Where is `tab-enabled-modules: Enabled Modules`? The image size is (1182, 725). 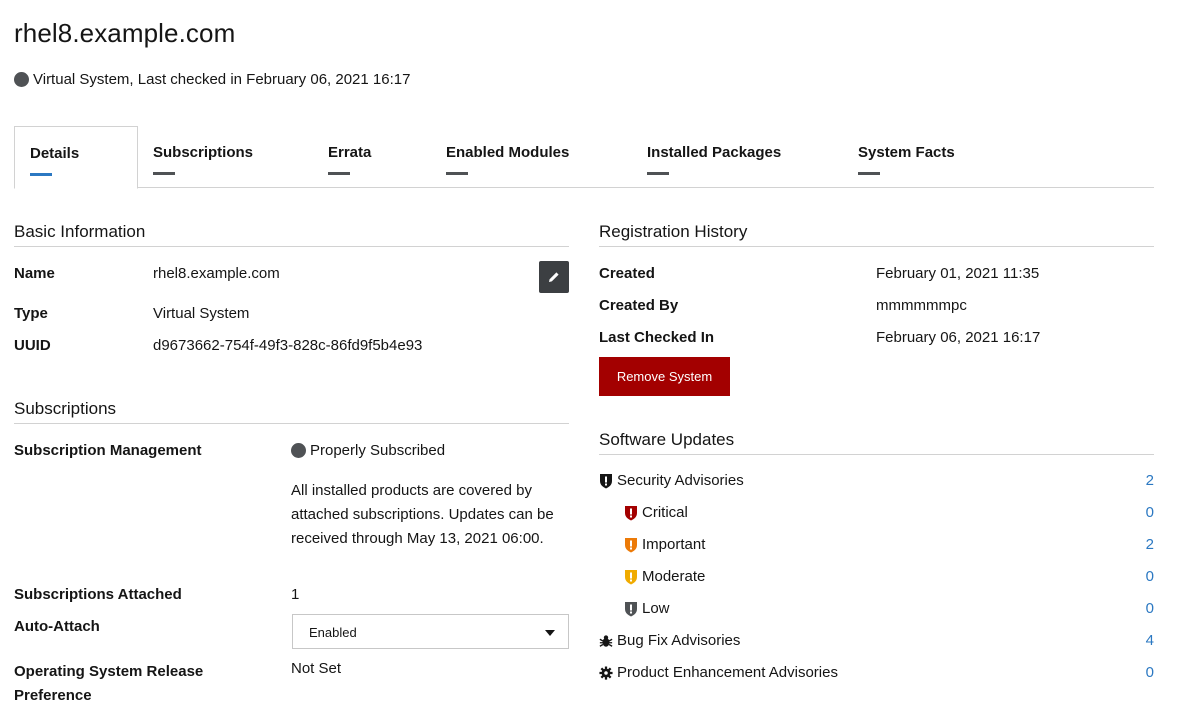
tab-enabled-modules: Enabled Modules is located at coordinates (507, 157).